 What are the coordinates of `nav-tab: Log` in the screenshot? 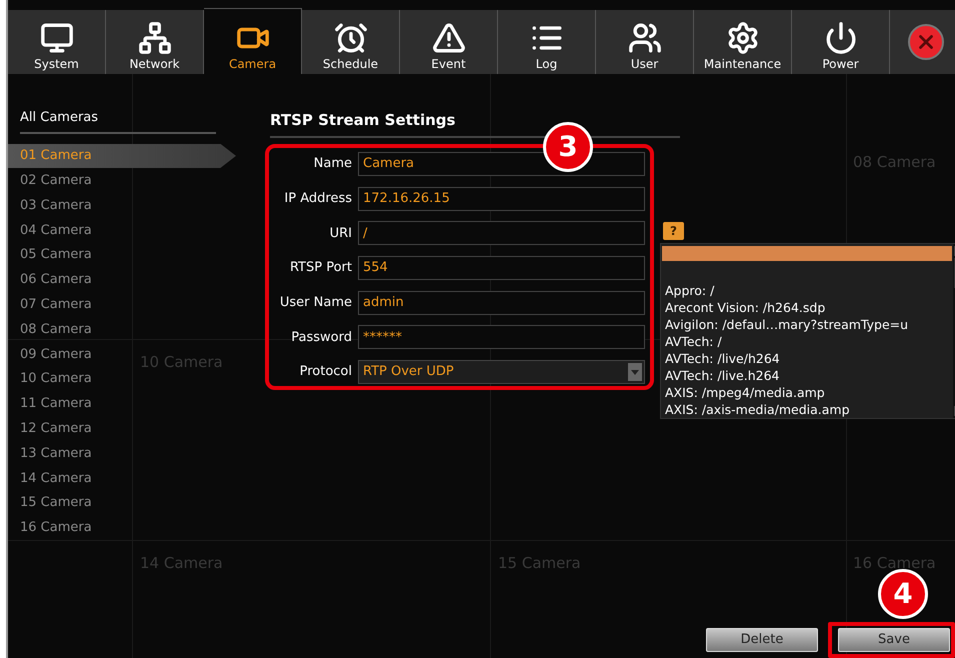 It's located at (547, 42).